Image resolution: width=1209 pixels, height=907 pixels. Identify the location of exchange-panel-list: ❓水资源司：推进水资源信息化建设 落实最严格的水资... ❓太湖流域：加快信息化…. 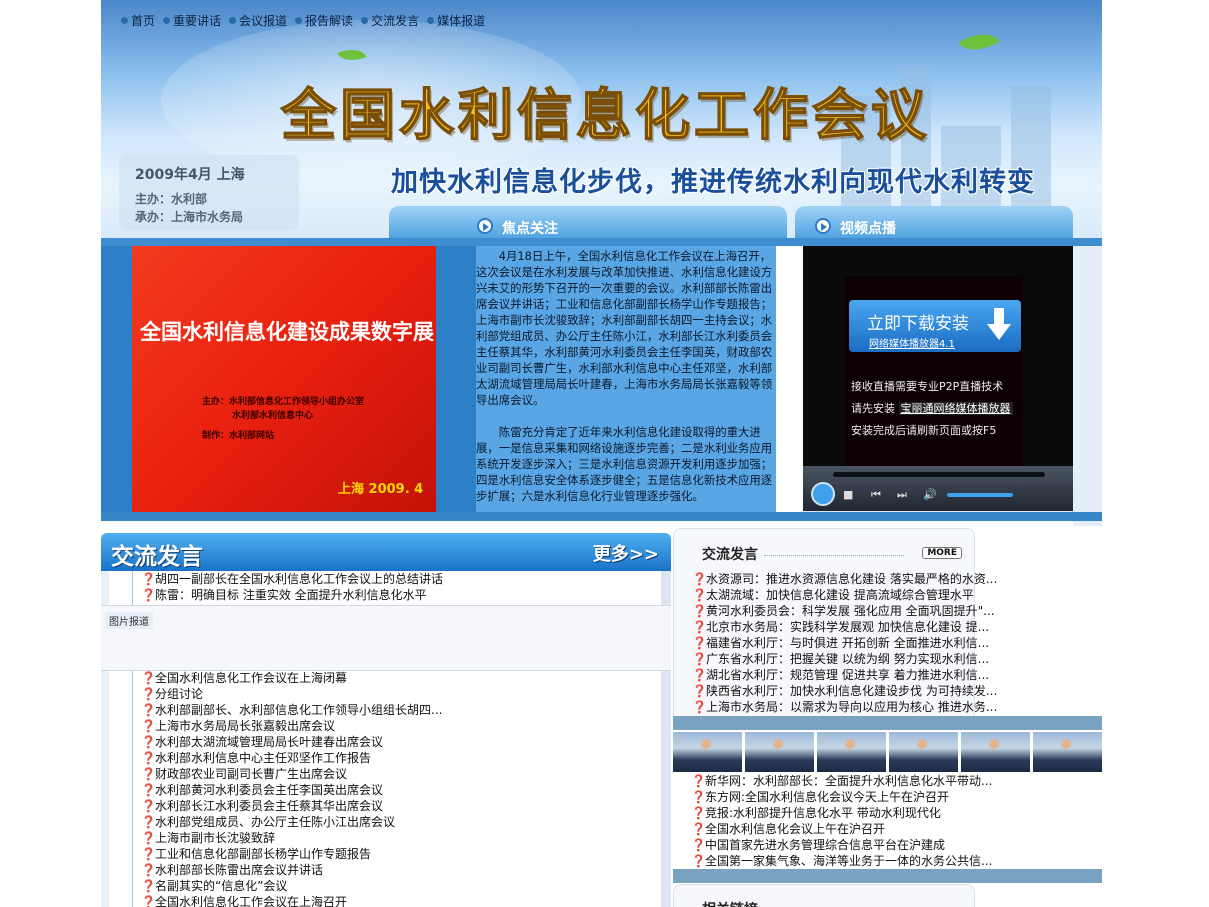
(844, 643).